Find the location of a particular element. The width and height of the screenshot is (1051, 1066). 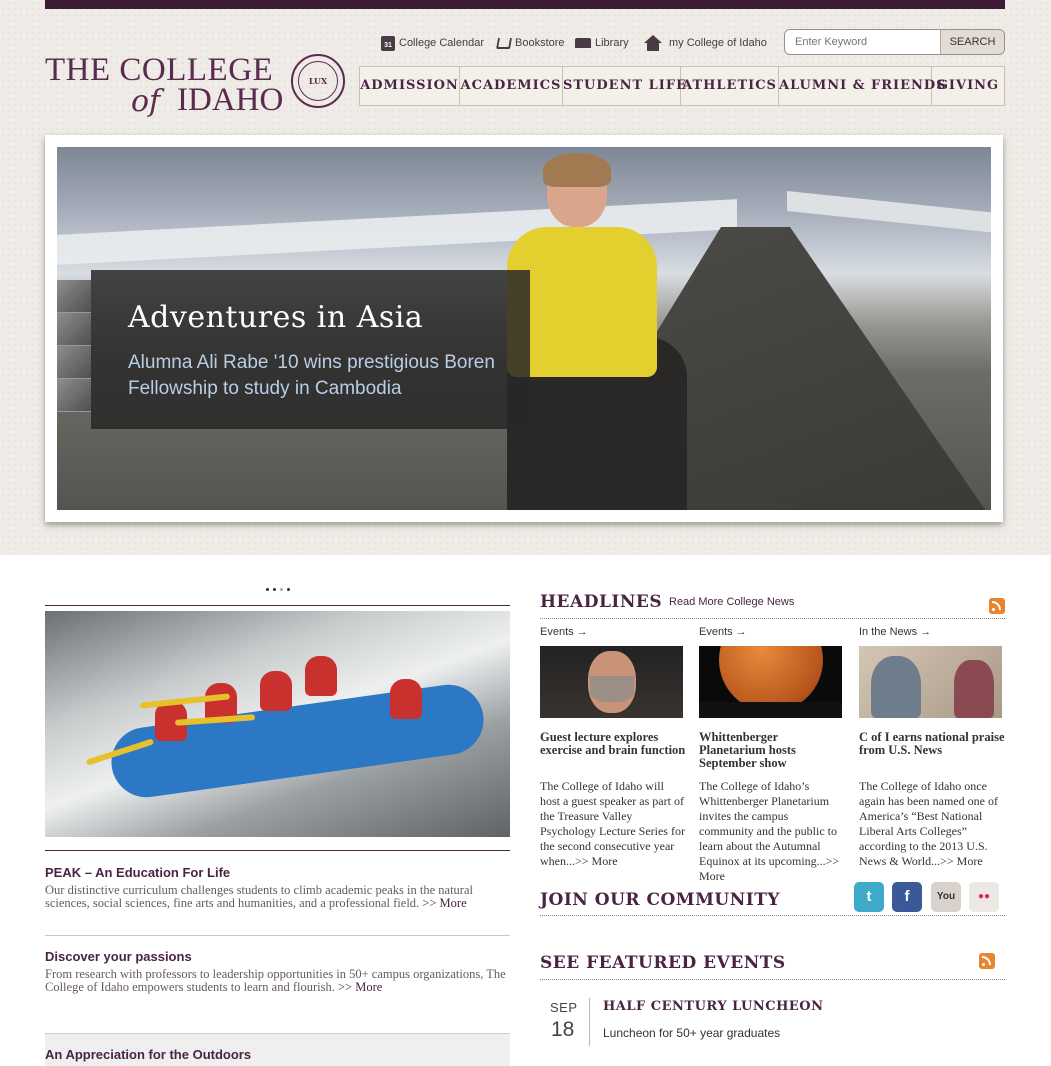

event-month: SEP is located at coordinates (564, 1007).